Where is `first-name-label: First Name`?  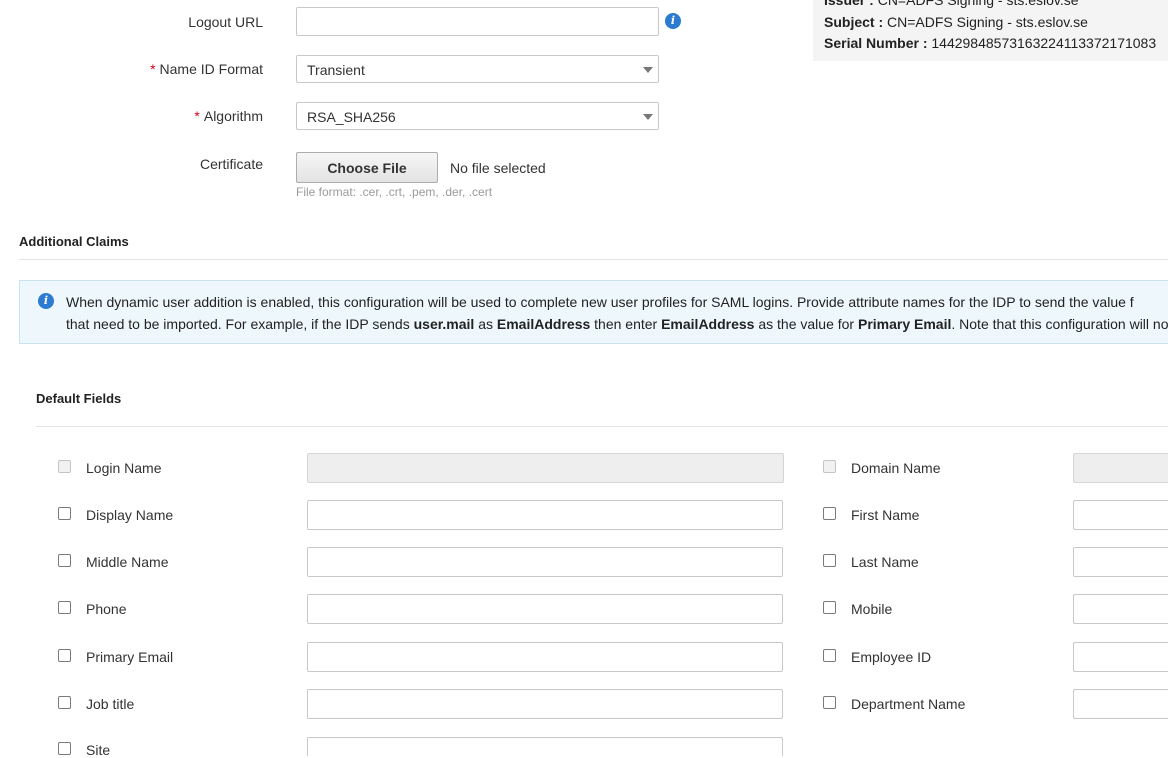 first-name-label: First Name is located at coordinates (885, 515).